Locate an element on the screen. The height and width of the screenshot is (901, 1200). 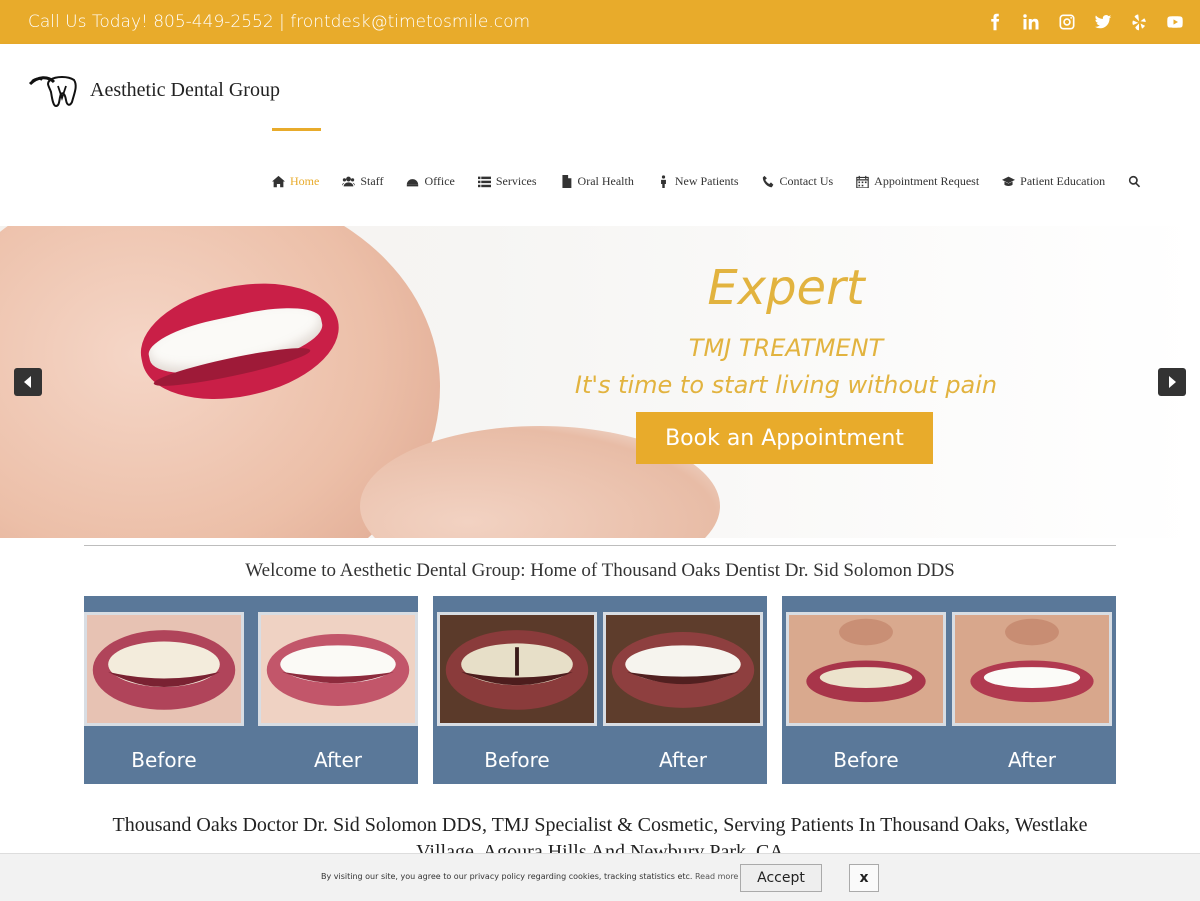
logo-name: Aesthetic Dental Group is located at coordinates (185, 89).